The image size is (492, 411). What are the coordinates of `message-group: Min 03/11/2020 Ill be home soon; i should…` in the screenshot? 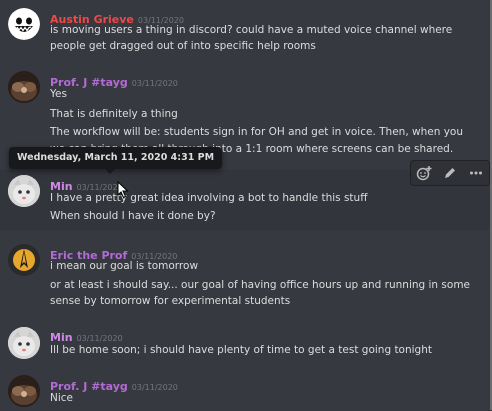 It's located at (245, 343).